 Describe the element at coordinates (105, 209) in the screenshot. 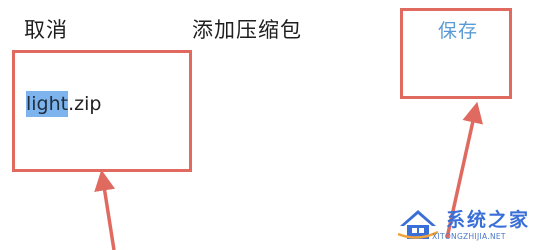

I see `annotation-arrow-filename` at that location.